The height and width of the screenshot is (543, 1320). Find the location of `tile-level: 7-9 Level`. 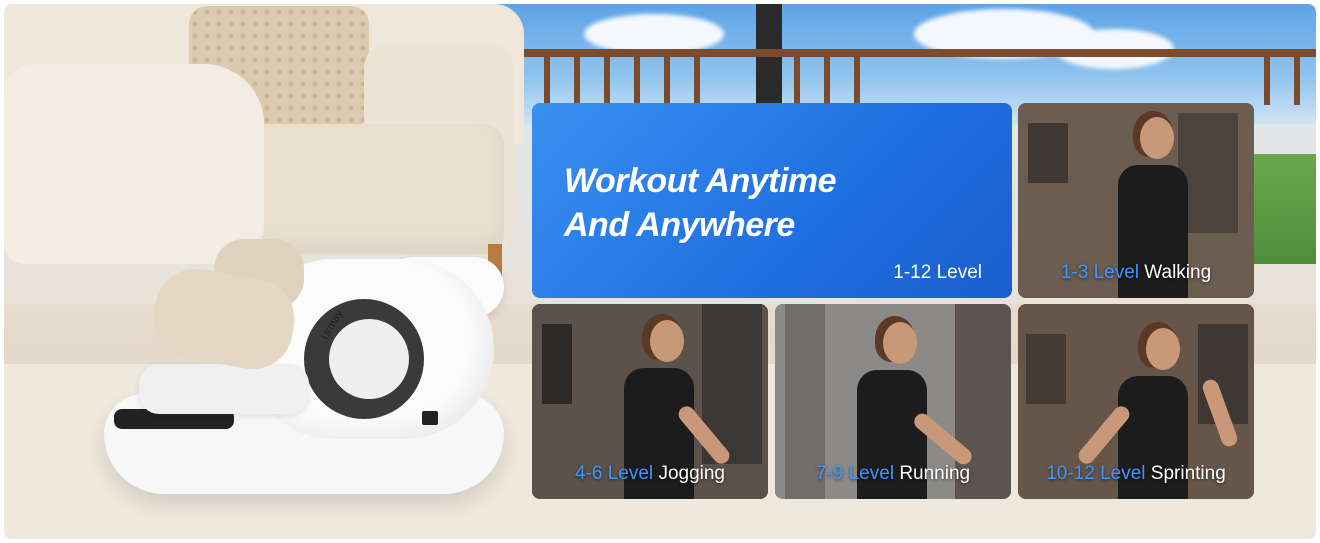

tile-level: 7-9 Level is located at coordinates (855, 473).